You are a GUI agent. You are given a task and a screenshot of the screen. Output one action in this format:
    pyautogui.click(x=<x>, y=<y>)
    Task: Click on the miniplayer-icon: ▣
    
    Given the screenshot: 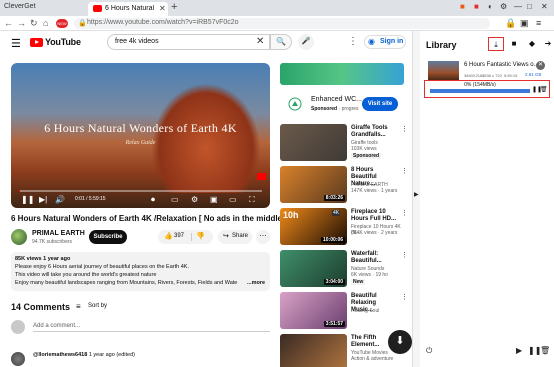 What is the action you would take?
    pyautogui.click(x=214, y=199)
    